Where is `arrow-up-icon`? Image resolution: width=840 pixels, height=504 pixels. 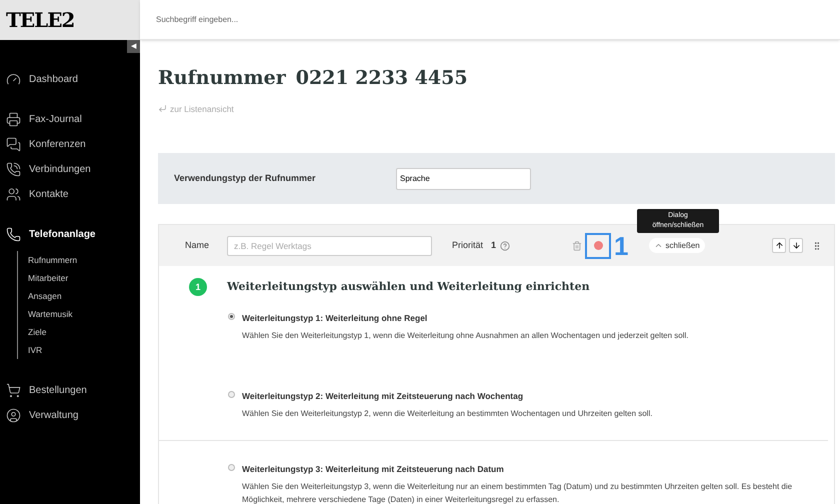
arrow-up-icon is located at coordinates (779, 245).